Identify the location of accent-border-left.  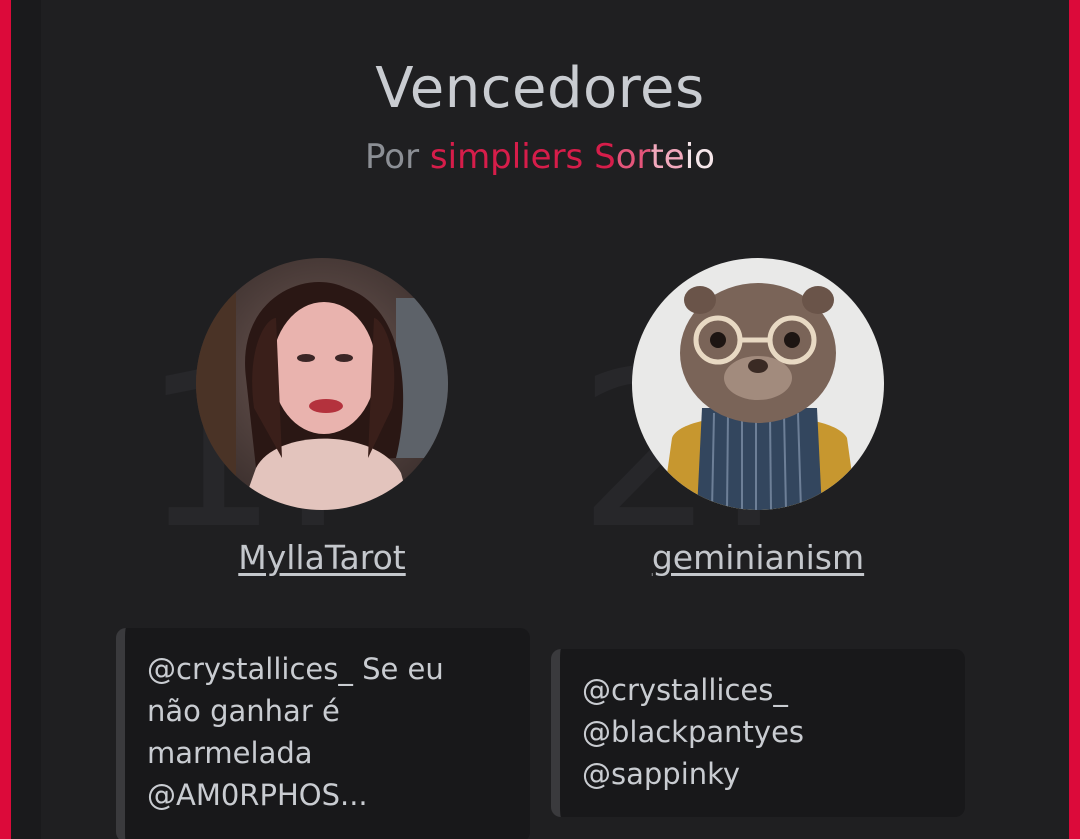
(5, 419).